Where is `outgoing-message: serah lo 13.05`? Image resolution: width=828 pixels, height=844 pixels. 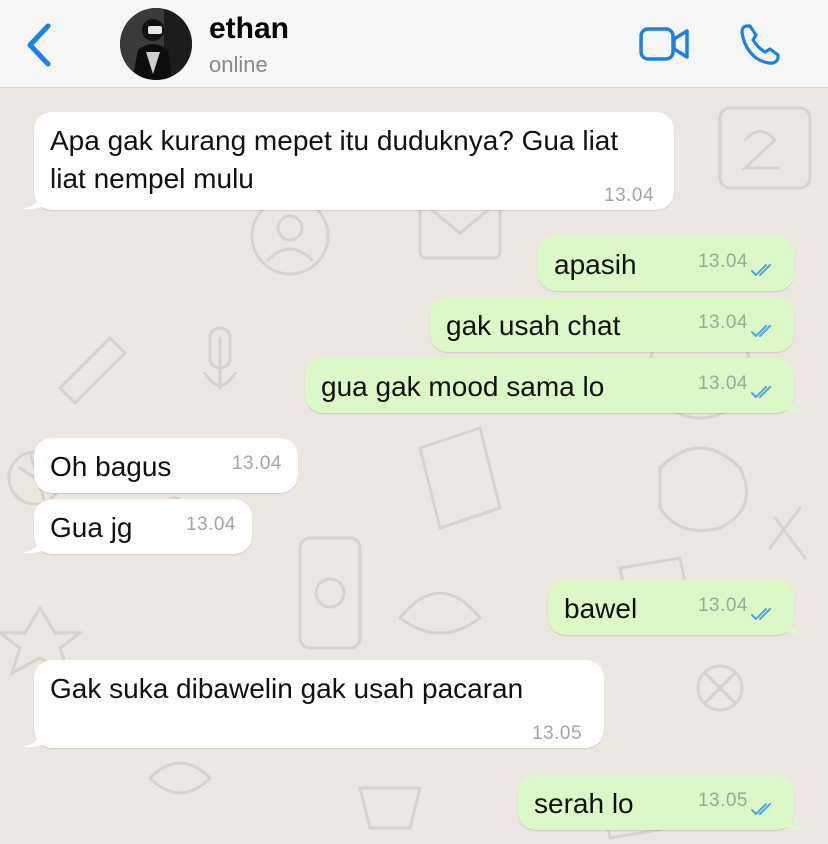
outgoing-message: serah lo 13.05 is located at coordinates (662, 802).